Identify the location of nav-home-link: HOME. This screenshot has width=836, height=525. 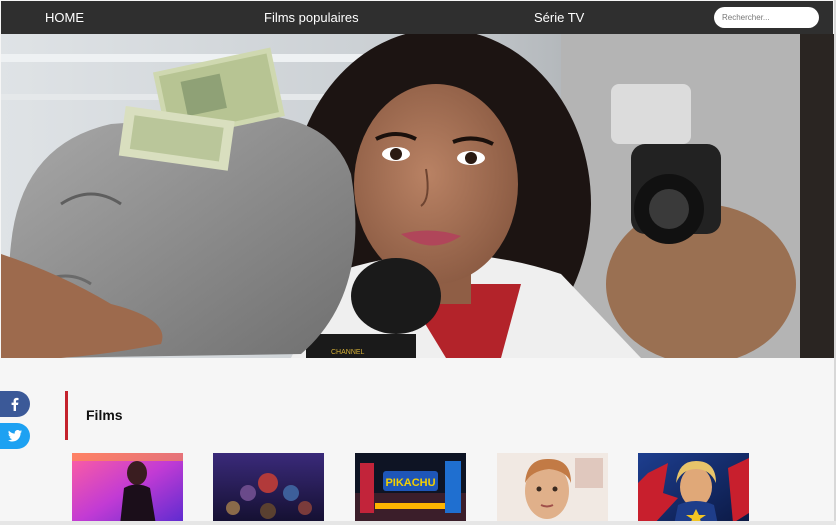
(64, 17).